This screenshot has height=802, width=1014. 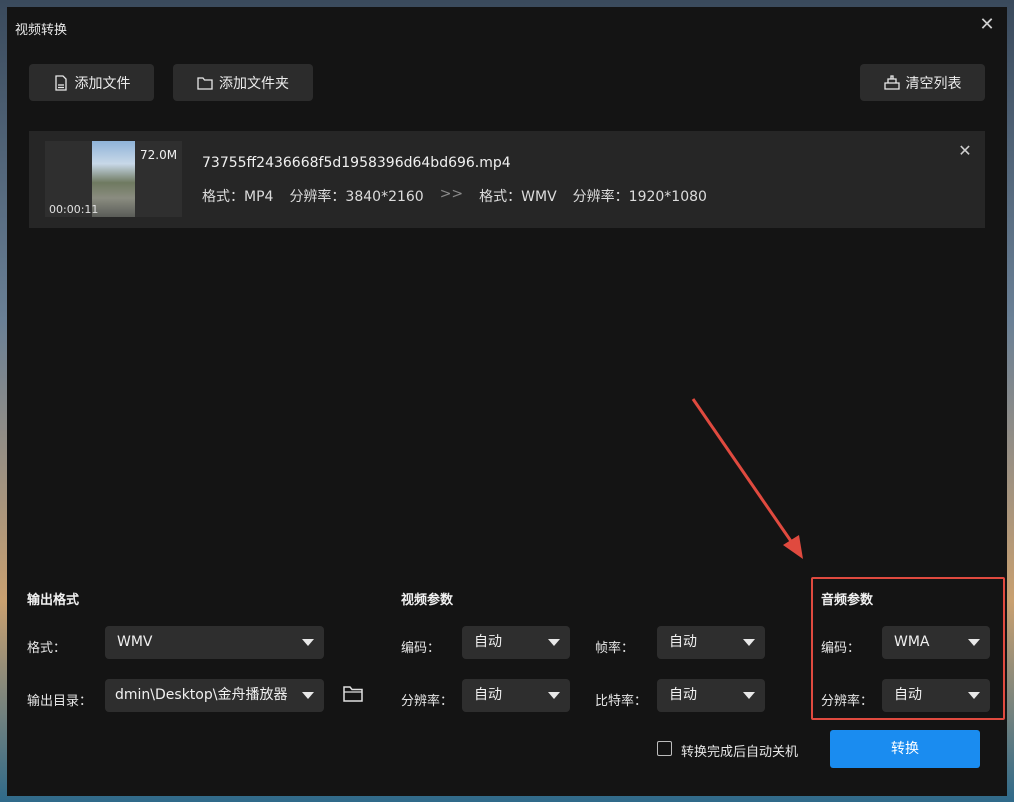 I want to click on video-resolution-label: 分辨率：, so click(x=427, y=701).